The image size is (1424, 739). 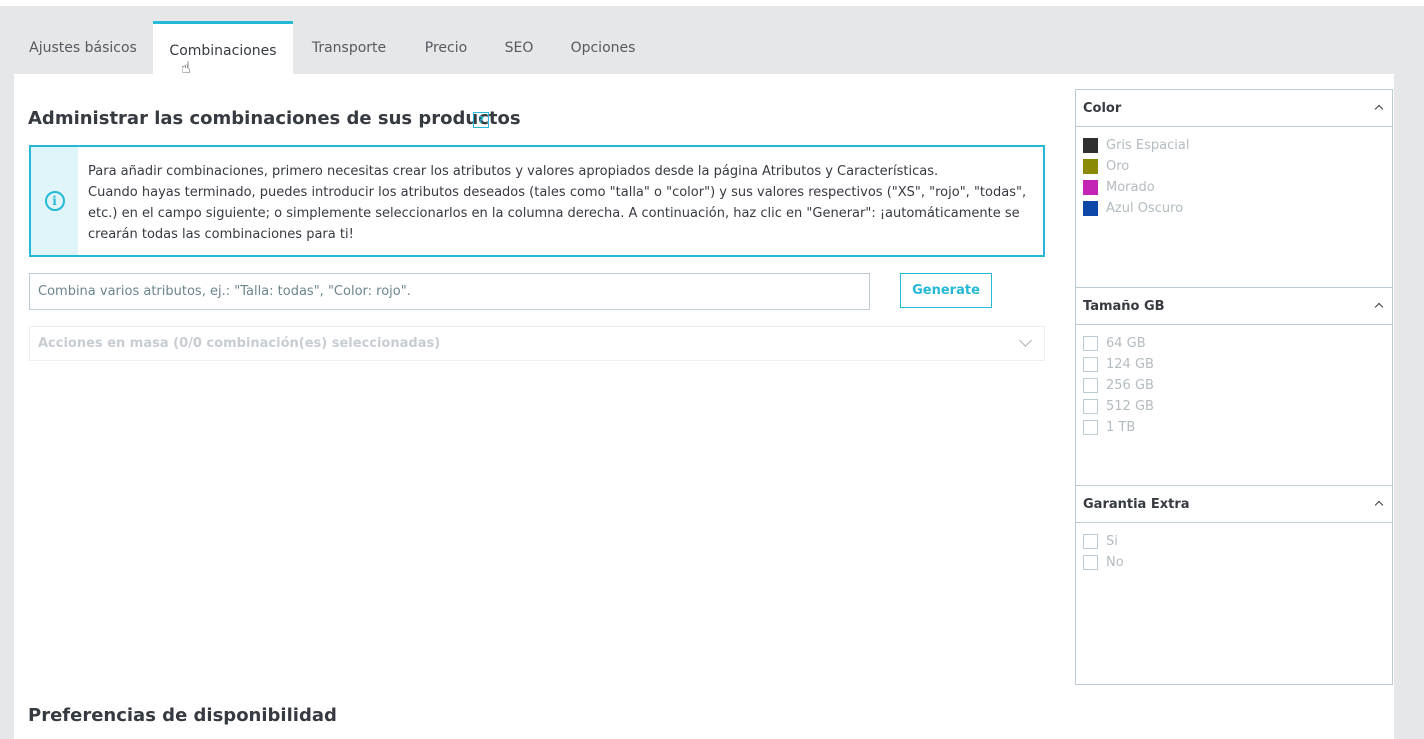 What do you see at coordinates (1136, 504) in the screenshot?
I see `attribute-group-title: Garantia Extra` at bounding box center [1136, 504].